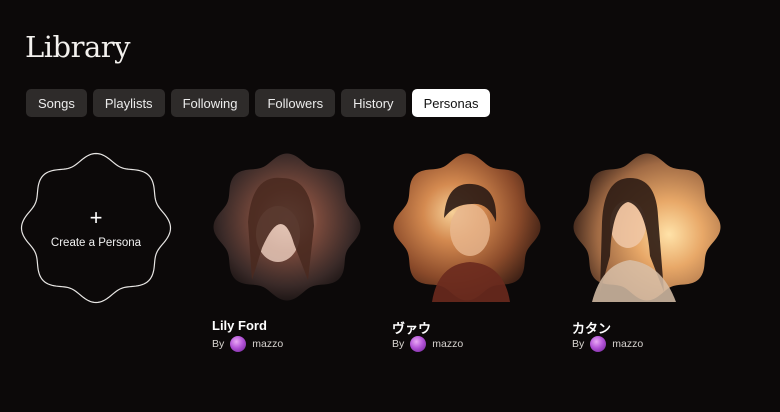  Describe the element at coordinates (591, 327) in the screenshot. I see `persona-name: カタン` at that location.